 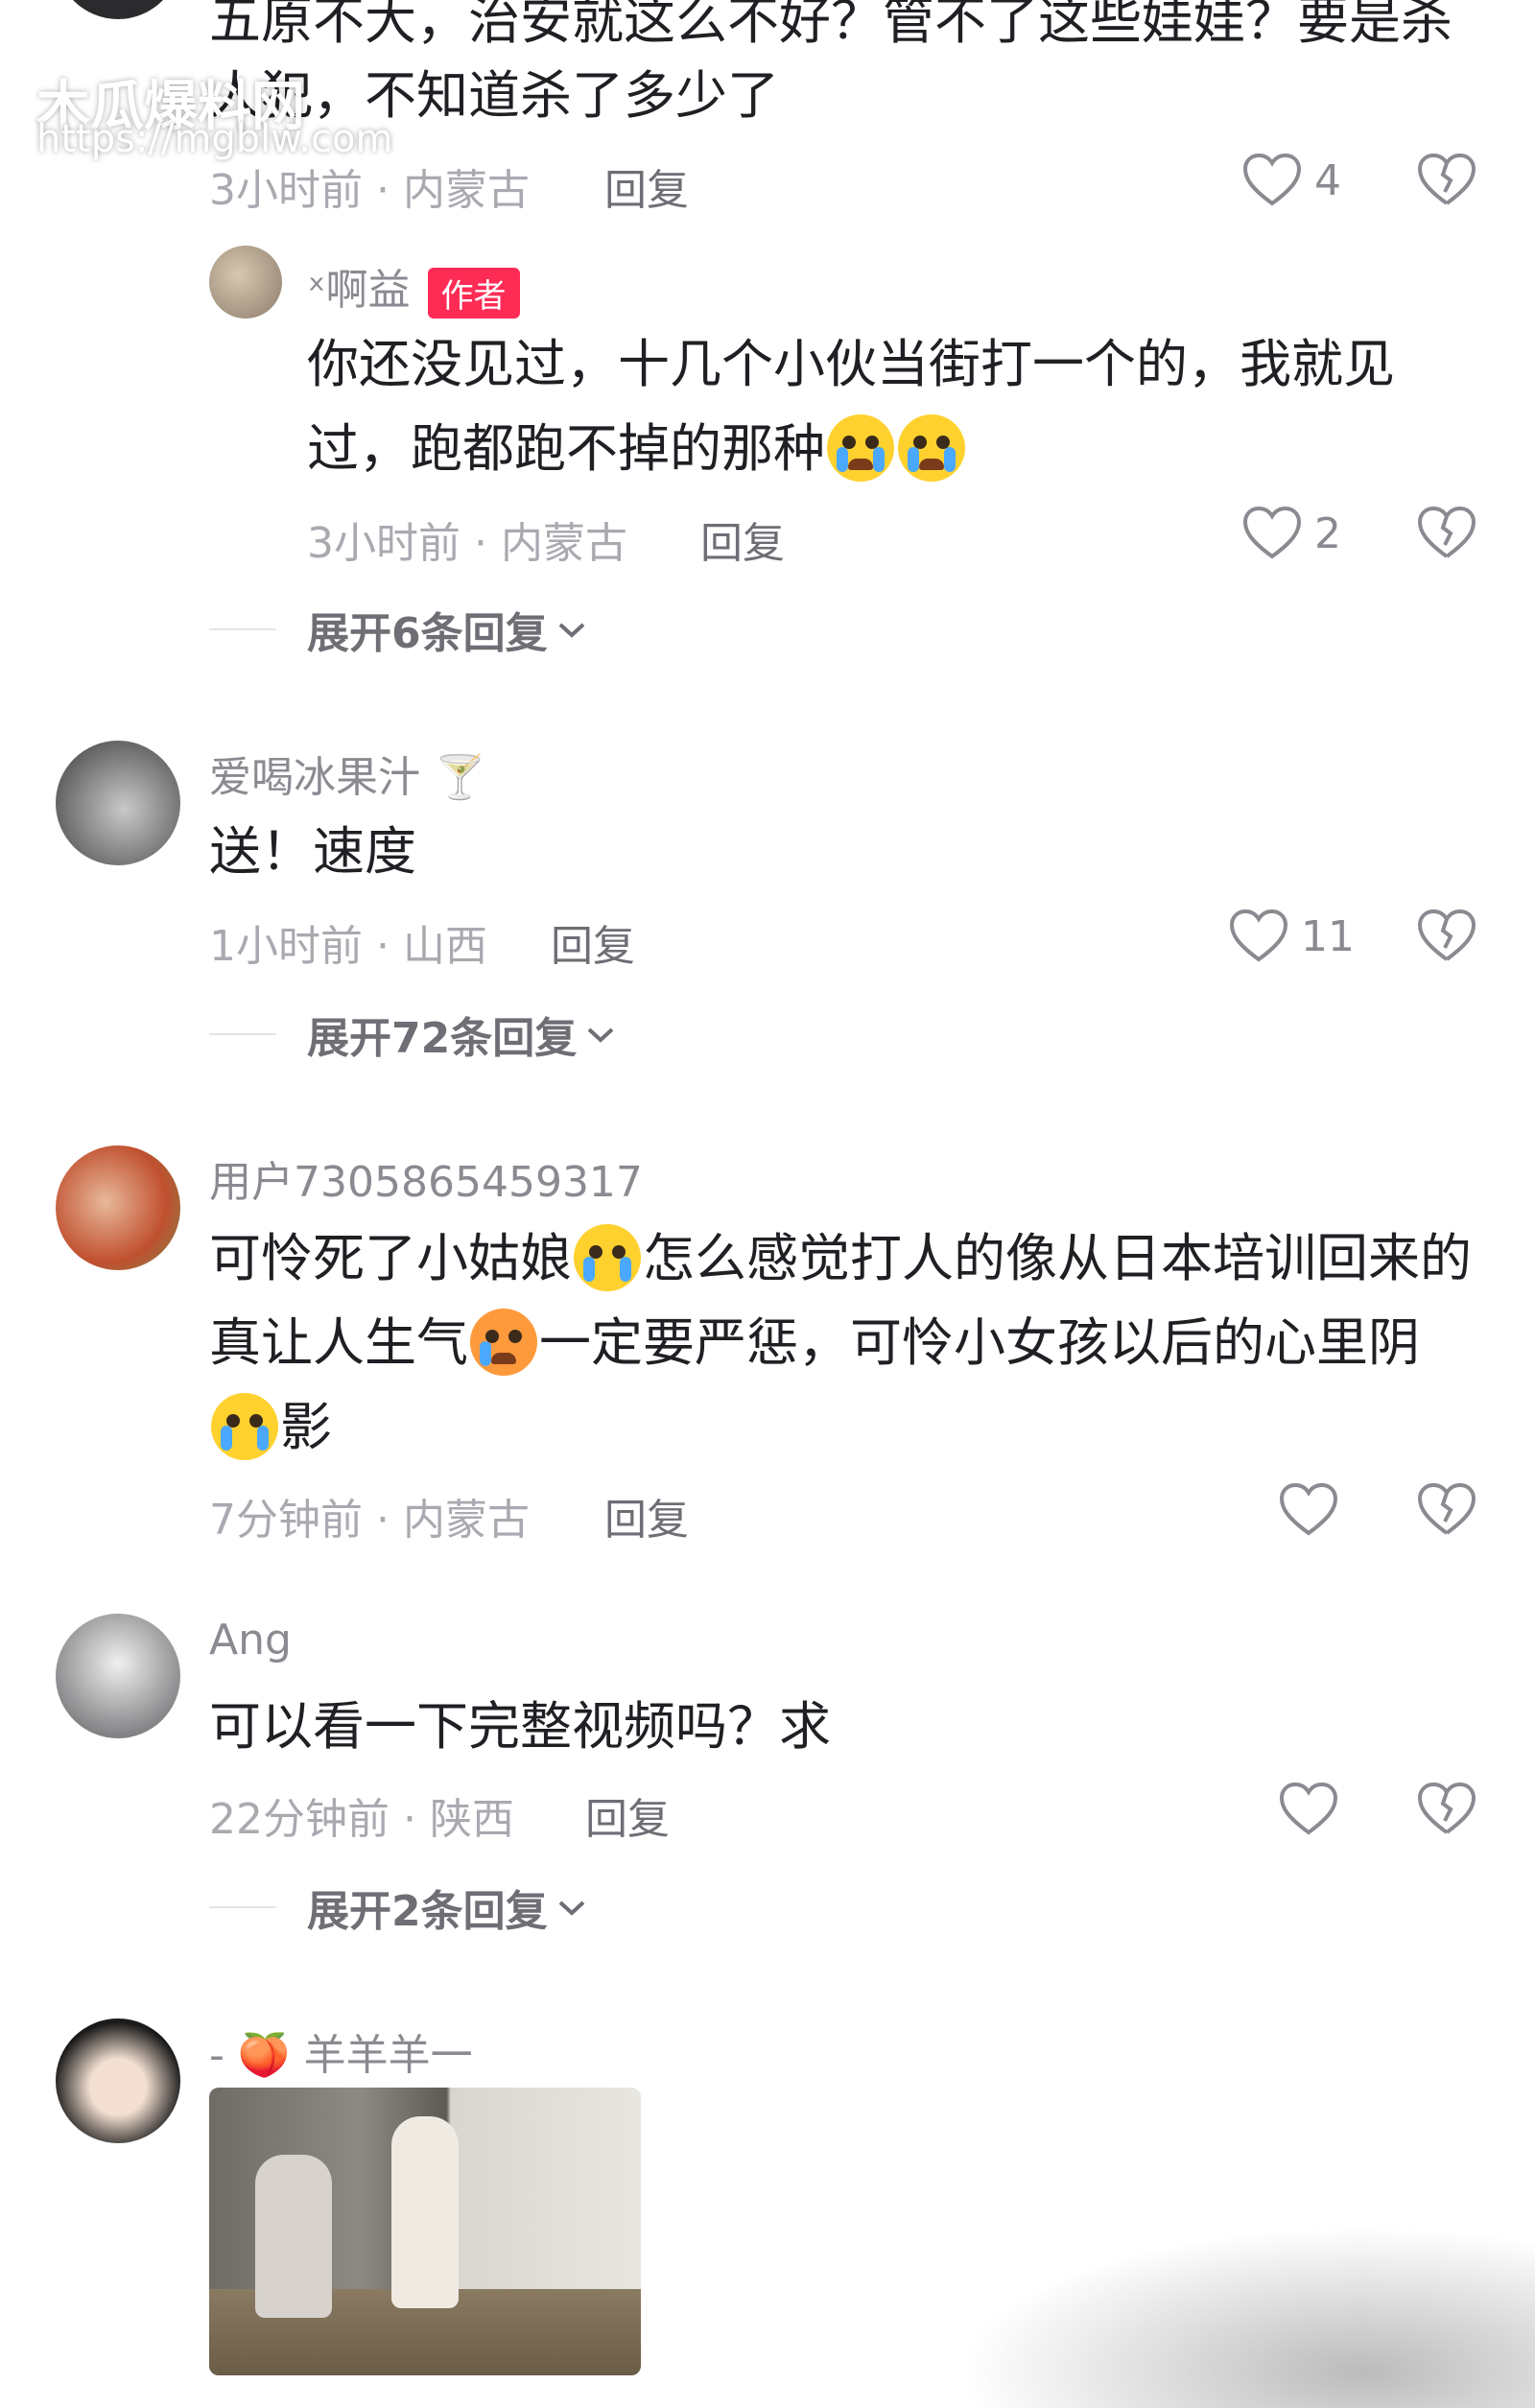 I want to click on bottom-fade-overlay, so click(x=1247, y=2317).